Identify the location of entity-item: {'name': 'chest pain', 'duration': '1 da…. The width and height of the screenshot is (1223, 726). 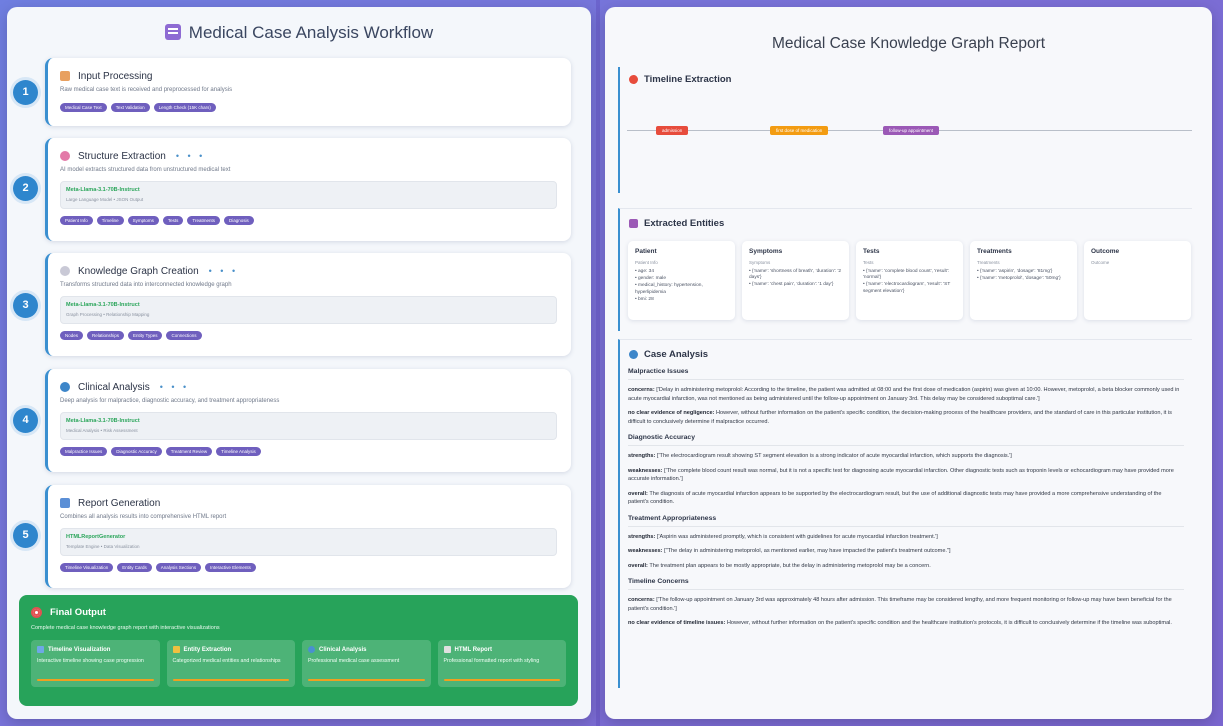
(795, 285).